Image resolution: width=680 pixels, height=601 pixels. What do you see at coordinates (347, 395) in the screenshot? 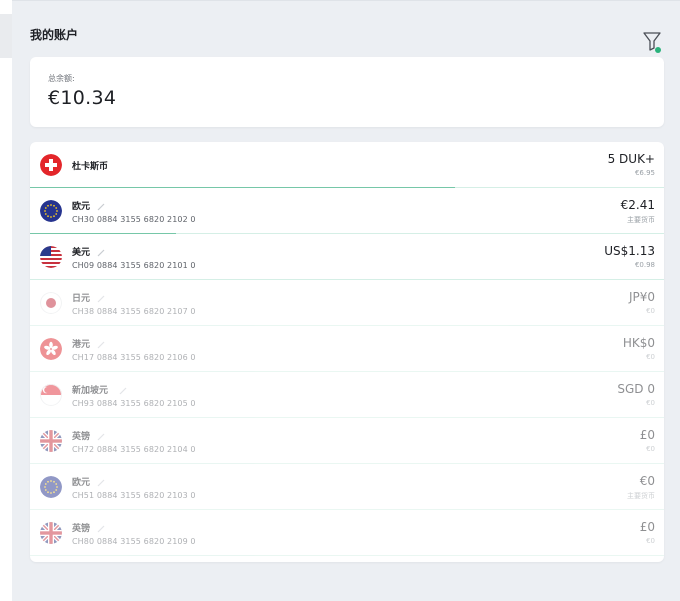
I see `account-row: 新加坡元 CH93 0884 3155 6820 2105 0 SGD 0 €0` at bounding box center [347, 395].